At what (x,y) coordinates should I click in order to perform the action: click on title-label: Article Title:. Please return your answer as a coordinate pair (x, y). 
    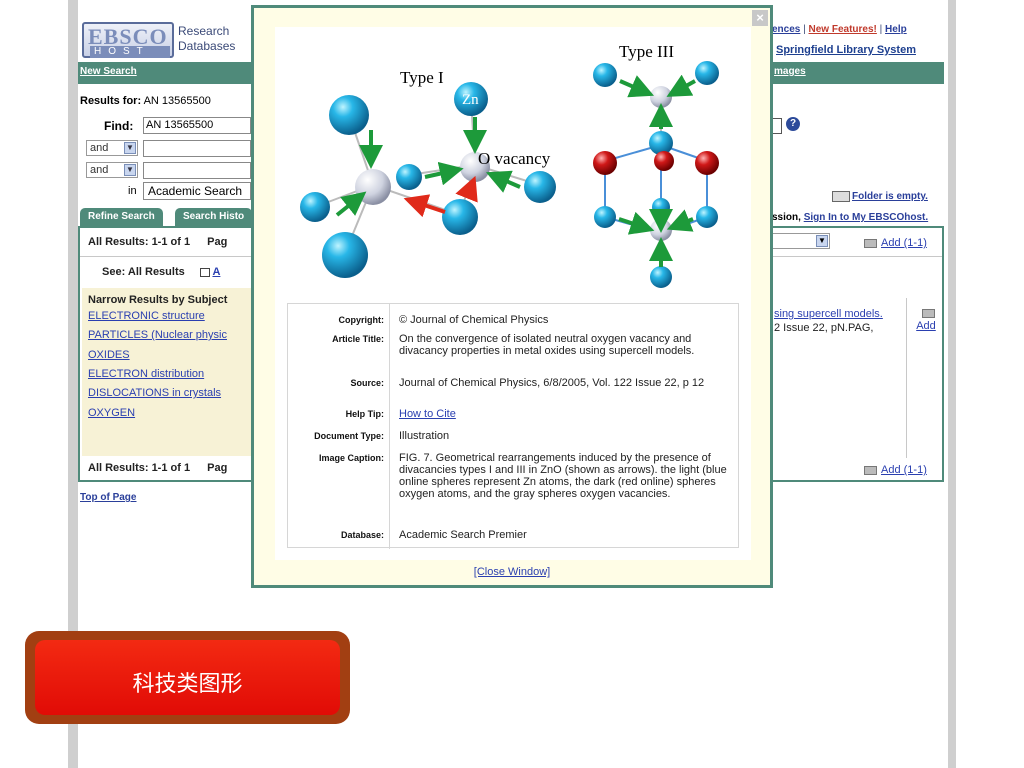
    Looking at the image, I should click on (358, 339).